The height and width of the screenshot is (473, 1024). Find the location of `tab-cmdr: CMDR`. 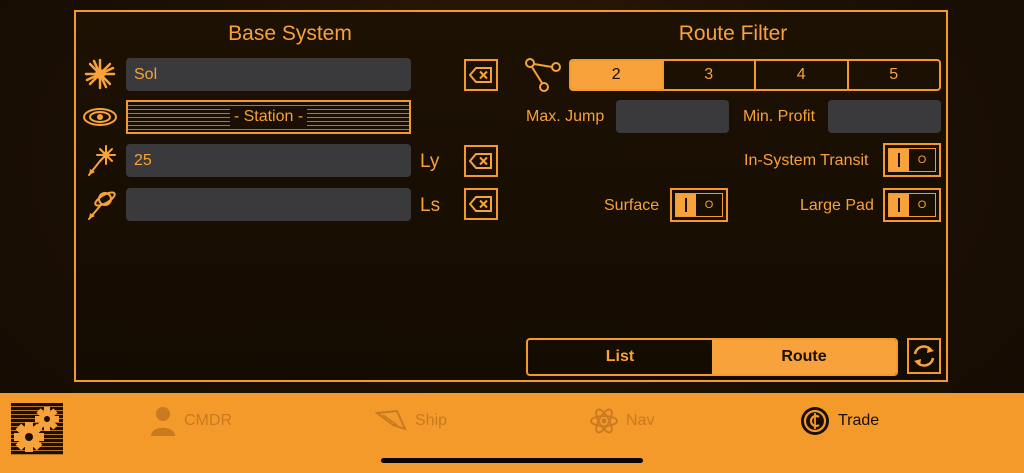

tab-cmdr: CMDR is located at coordinates (191, 421).